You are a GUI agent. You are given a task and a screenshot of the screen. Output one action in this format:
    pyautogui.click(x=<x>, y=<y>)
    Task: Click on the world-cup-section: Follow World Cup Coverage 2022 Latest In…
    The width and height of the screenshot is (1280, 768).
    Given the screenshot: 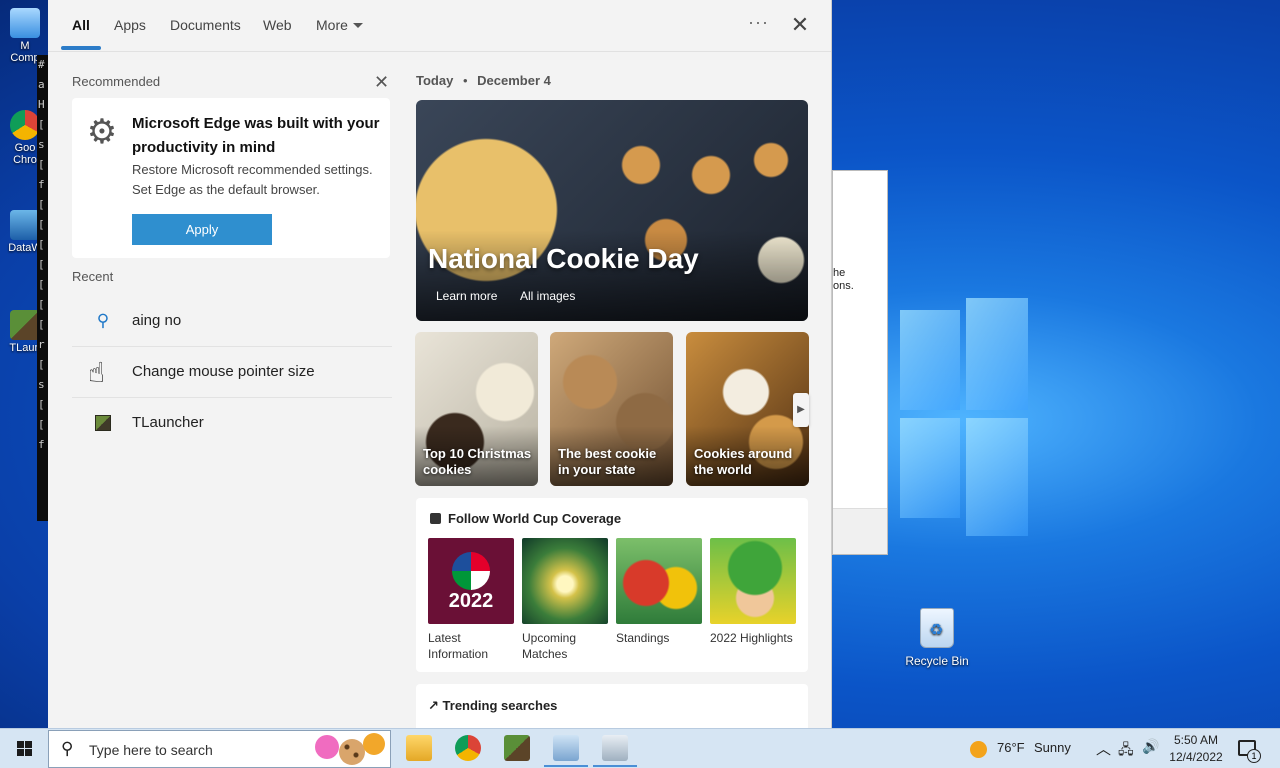 What is the action you would take?
    pyautogui.click(x=612, y=585)
    